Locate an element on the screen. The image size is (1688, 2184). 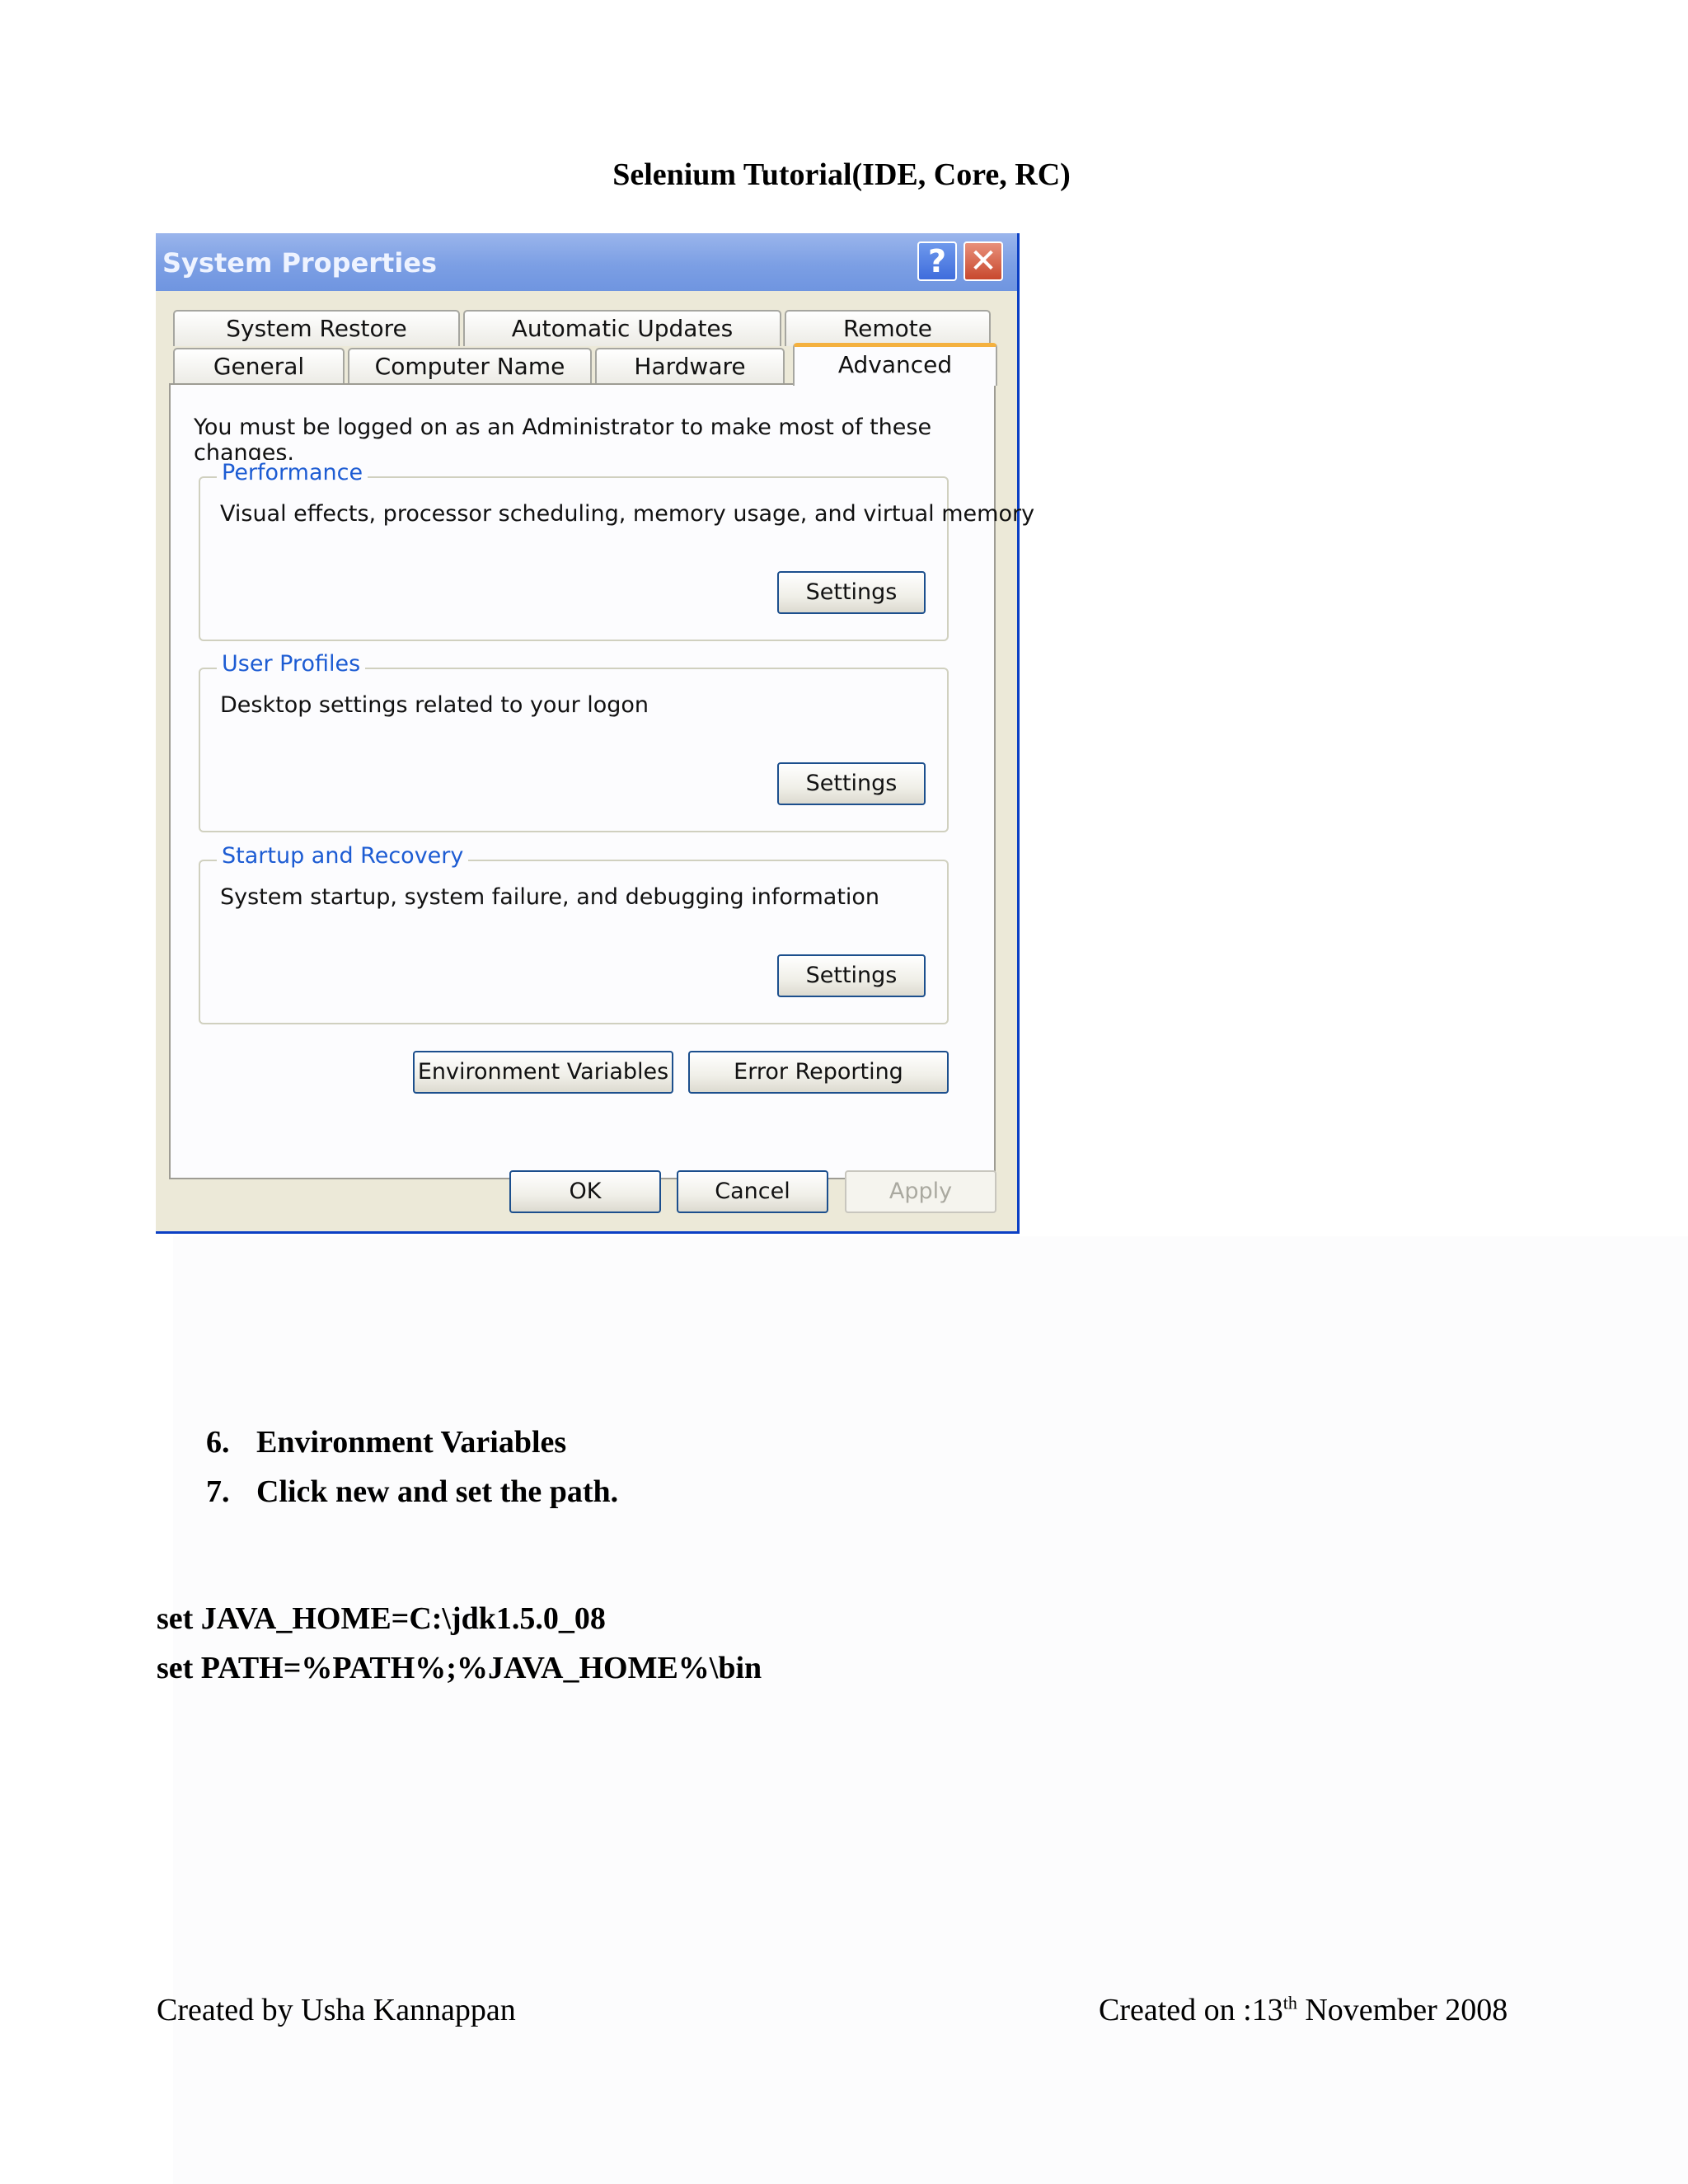
footer-date: Created on :13th November 2008 is located at coordinates (1304, 2009).